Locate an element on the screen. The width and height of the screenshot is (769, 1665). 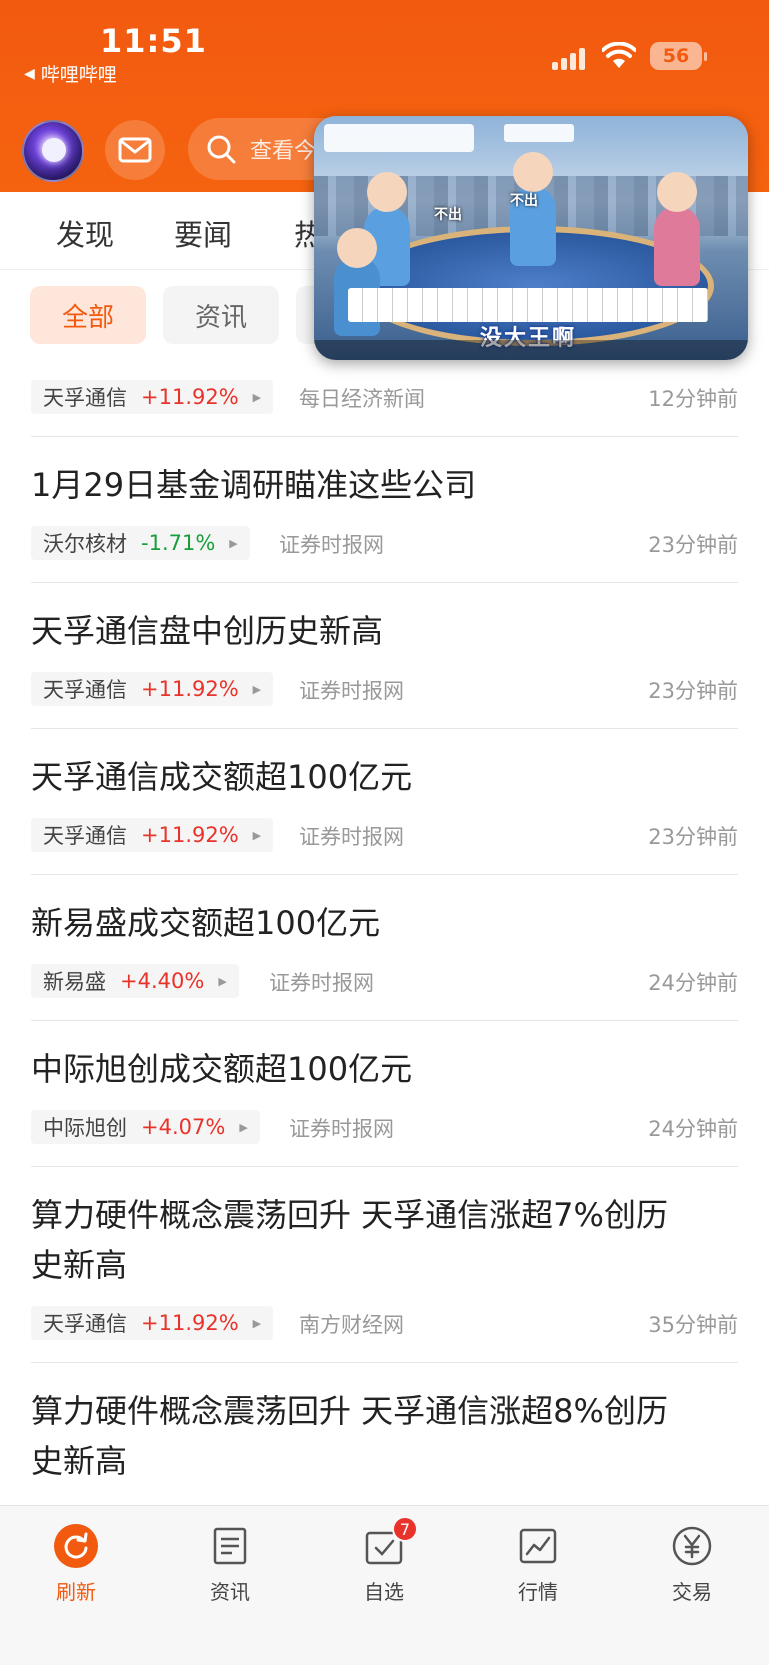
list-item: 中际旭创 +4.07% ▶ 证券时报网 24分钟前 is located at coordinates (384, 1127).